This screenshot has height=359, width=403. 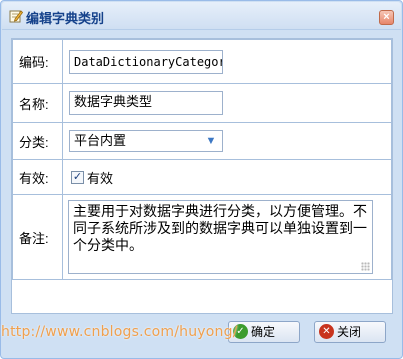 I want to click on close-icon: ×, so click(x=386, y=17).